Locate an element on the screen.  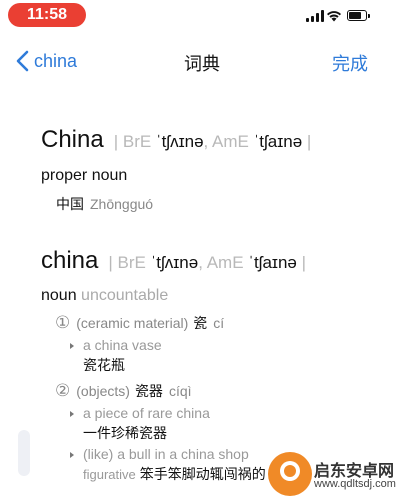
sense-zh: 瓷器 is located at coordinates (148, 391).